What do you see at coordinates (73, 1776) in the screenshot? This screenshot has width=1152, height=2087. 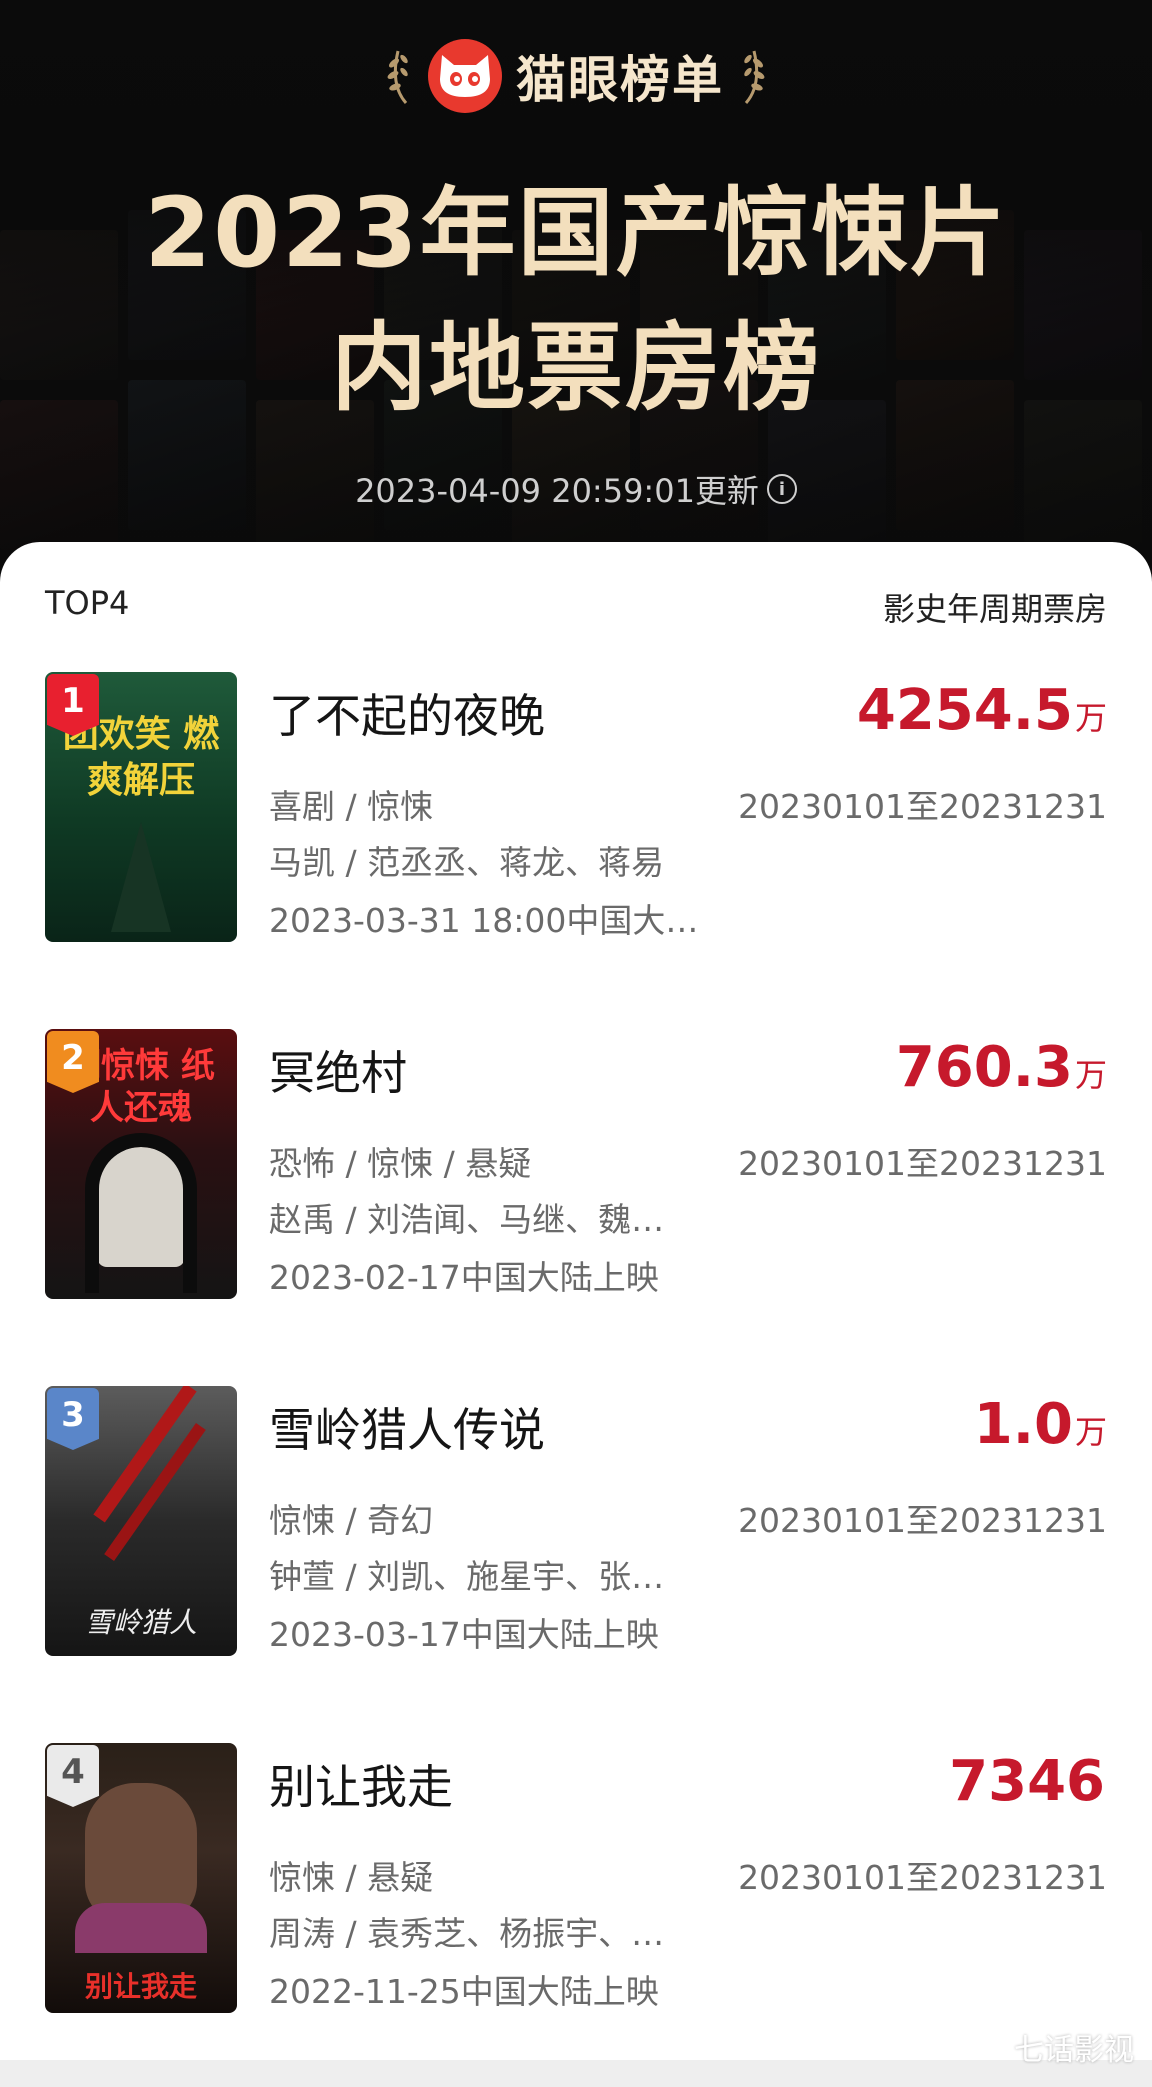 I see `rank-badge: 4` at bounding box center [73, 1776].